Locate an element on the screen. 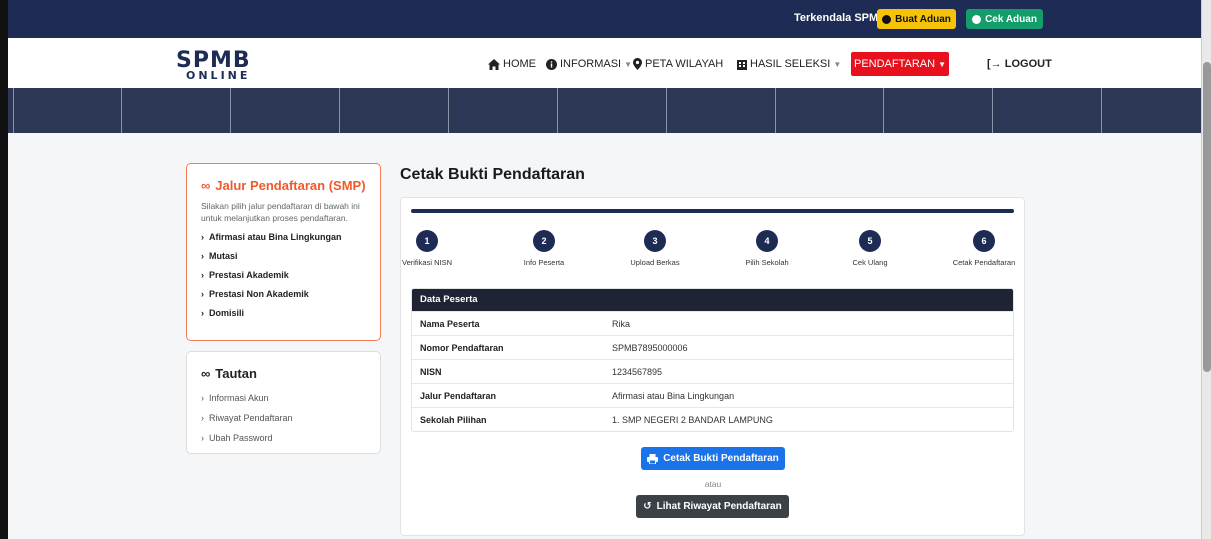  exclamation-circle-icon is located at coordinates (887, 19).